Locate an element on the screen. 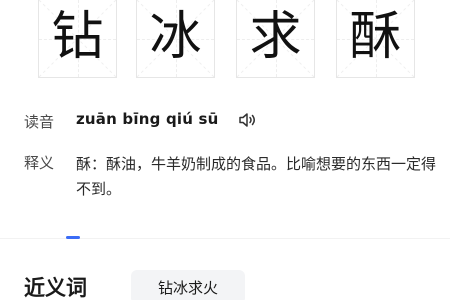 The width and height of the screenshot is (450, 300). character: 钻 is located at coordinates (77, 37).